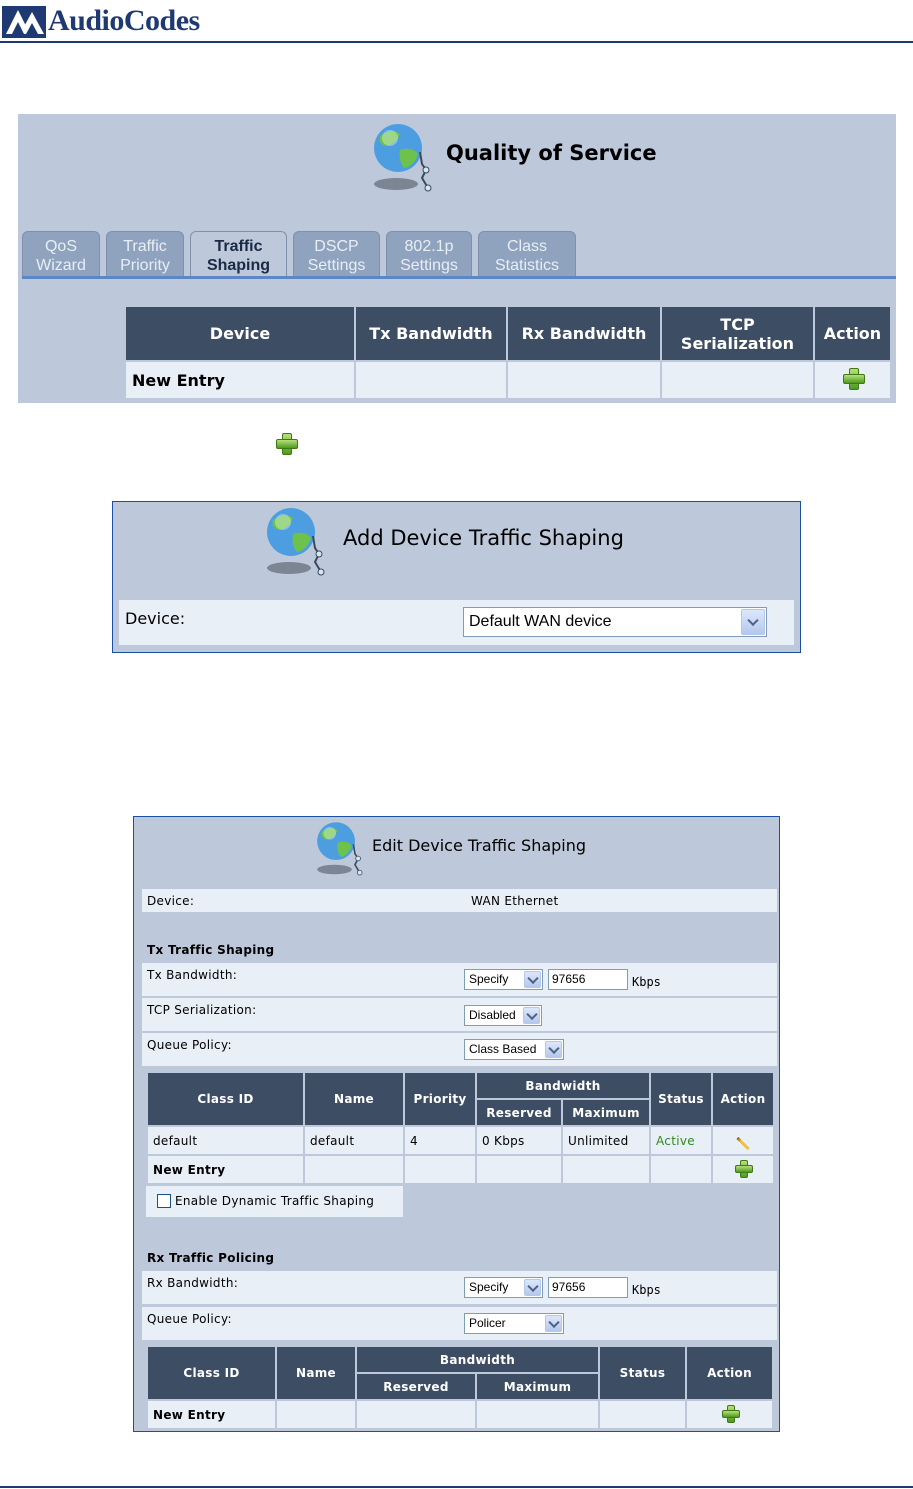  Describe the element at coordinates (588, 1287) in the screenshot. I see `rx-bandwidth-input: 97656` at that location.